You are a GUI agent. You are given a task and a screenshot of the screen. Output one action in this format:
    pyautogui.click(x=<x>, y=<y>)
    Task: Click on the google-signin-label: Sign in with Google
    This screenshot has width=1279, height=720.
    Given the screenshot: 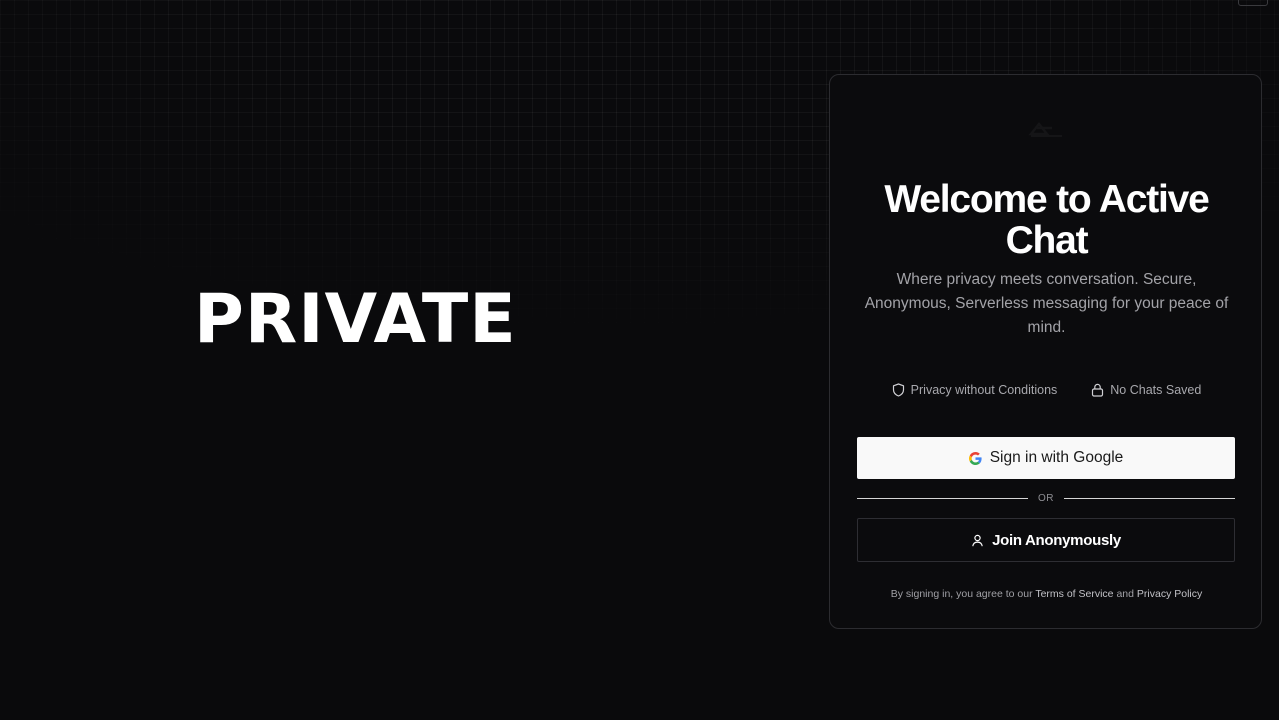 What is the action you would take?
    pyautogui.click(x=1056, y=457)
    